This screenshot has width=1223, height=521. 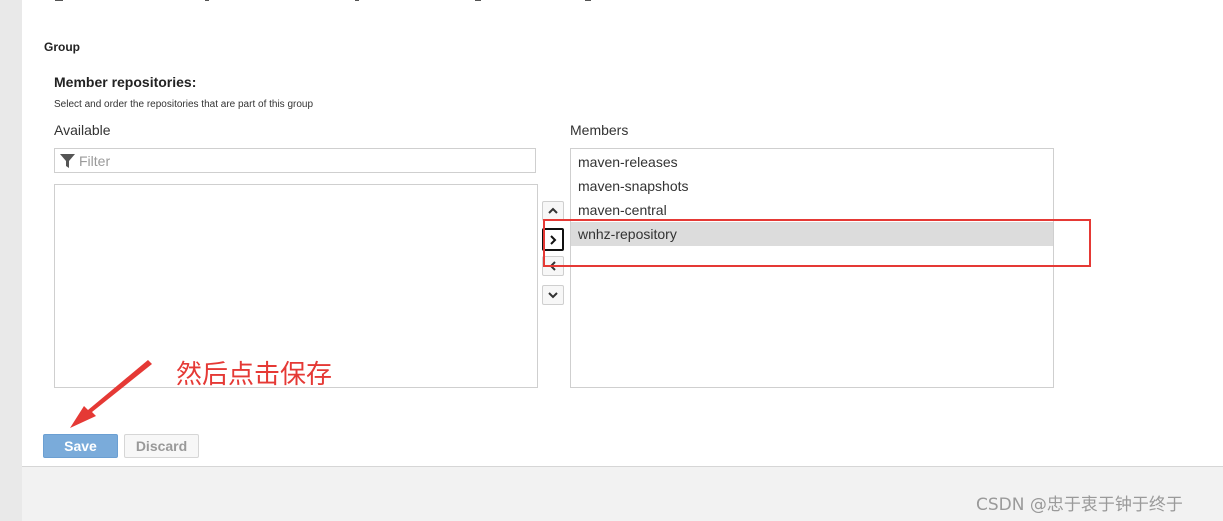 What do you see at coordinates (1079, 505) in the screenshot?
I see `watermark: CSDN @忠于衷于钟于终于` at bounding box center [1079, 505].